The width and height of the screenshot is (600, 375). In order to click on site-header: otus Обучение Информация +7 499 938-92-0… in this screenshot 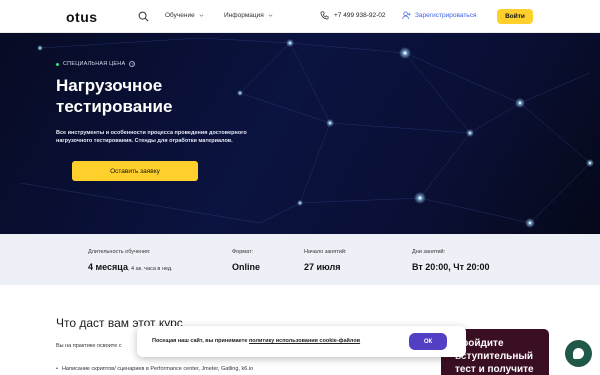, I will do `click(300, 16)`.